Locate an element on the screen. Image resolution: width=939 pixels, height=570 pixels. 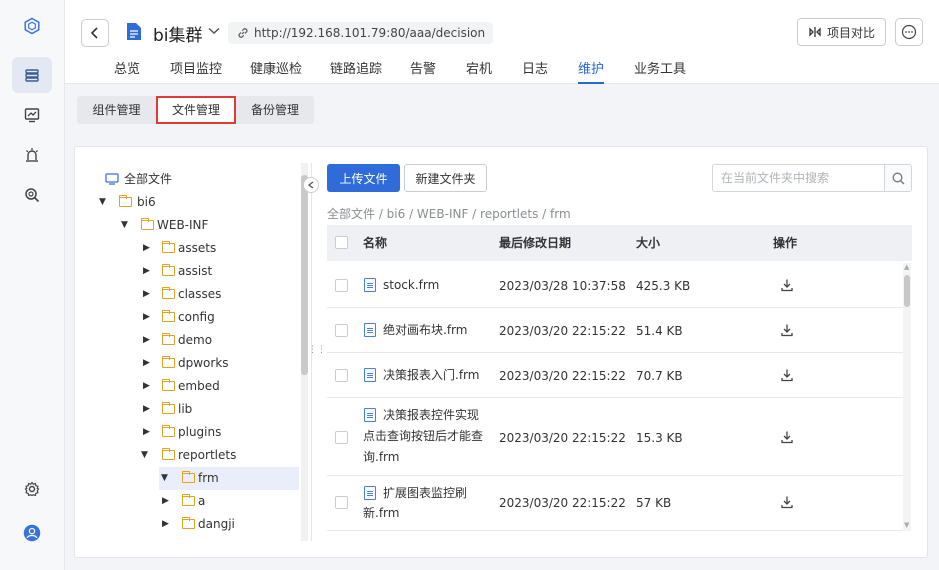
subtab-component: 组件管理 is located at coordinates (116, 110).